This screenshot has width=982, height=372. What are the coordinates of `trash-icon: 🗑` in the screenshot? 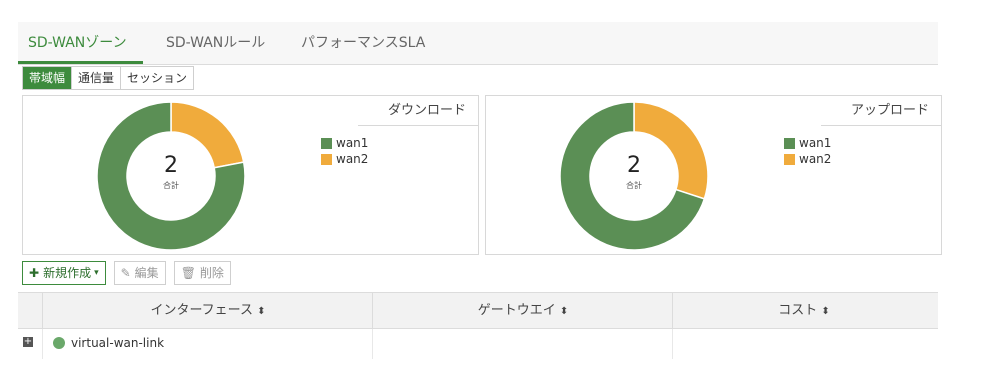 It's located at (188, 273).